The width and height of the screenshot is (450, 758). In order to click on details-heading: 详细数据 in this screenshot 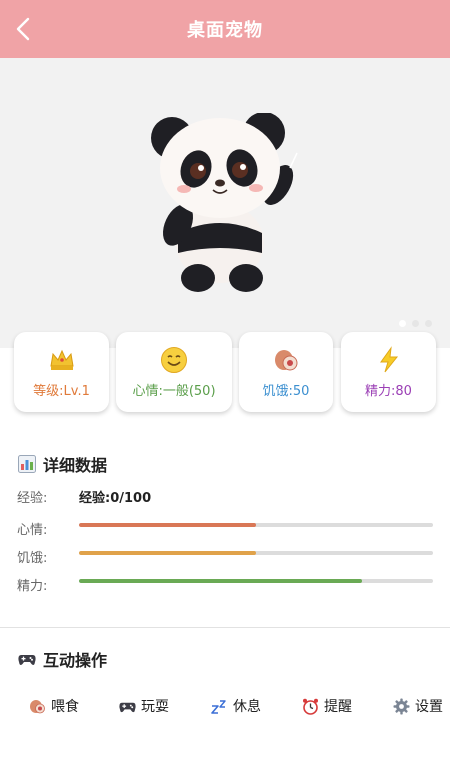, I will do `click(62, 464)`.